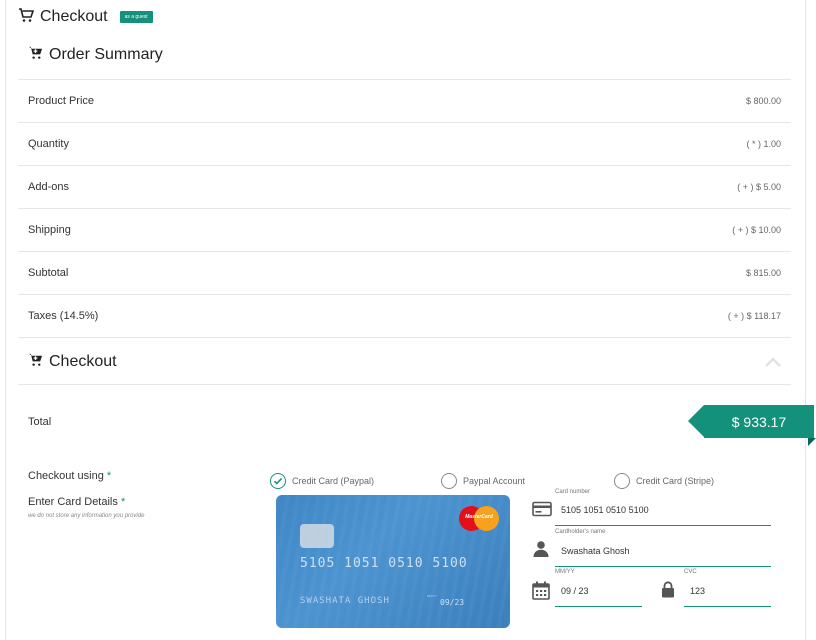  I want to click on option-label: Credit Card (Stripe), so click(675, 481).